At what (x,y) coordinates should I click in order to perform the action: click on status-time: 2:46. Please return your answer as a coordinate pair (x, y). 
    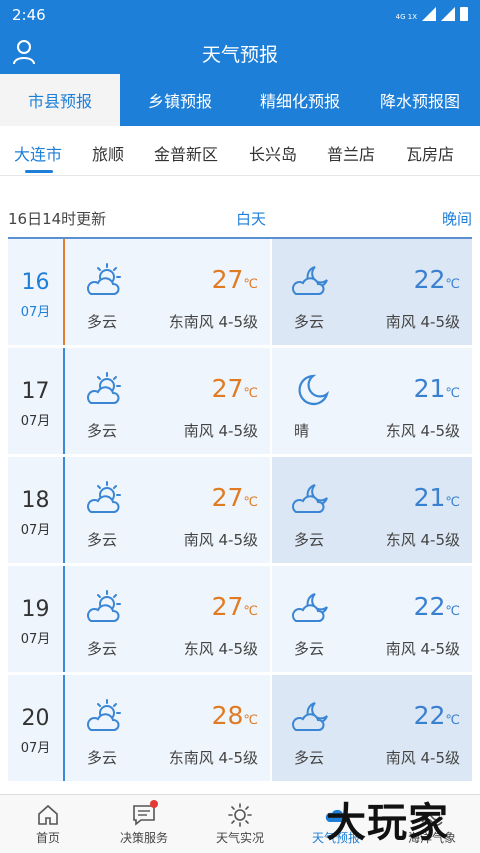
    Looking at the image, I should click on (29, 15).